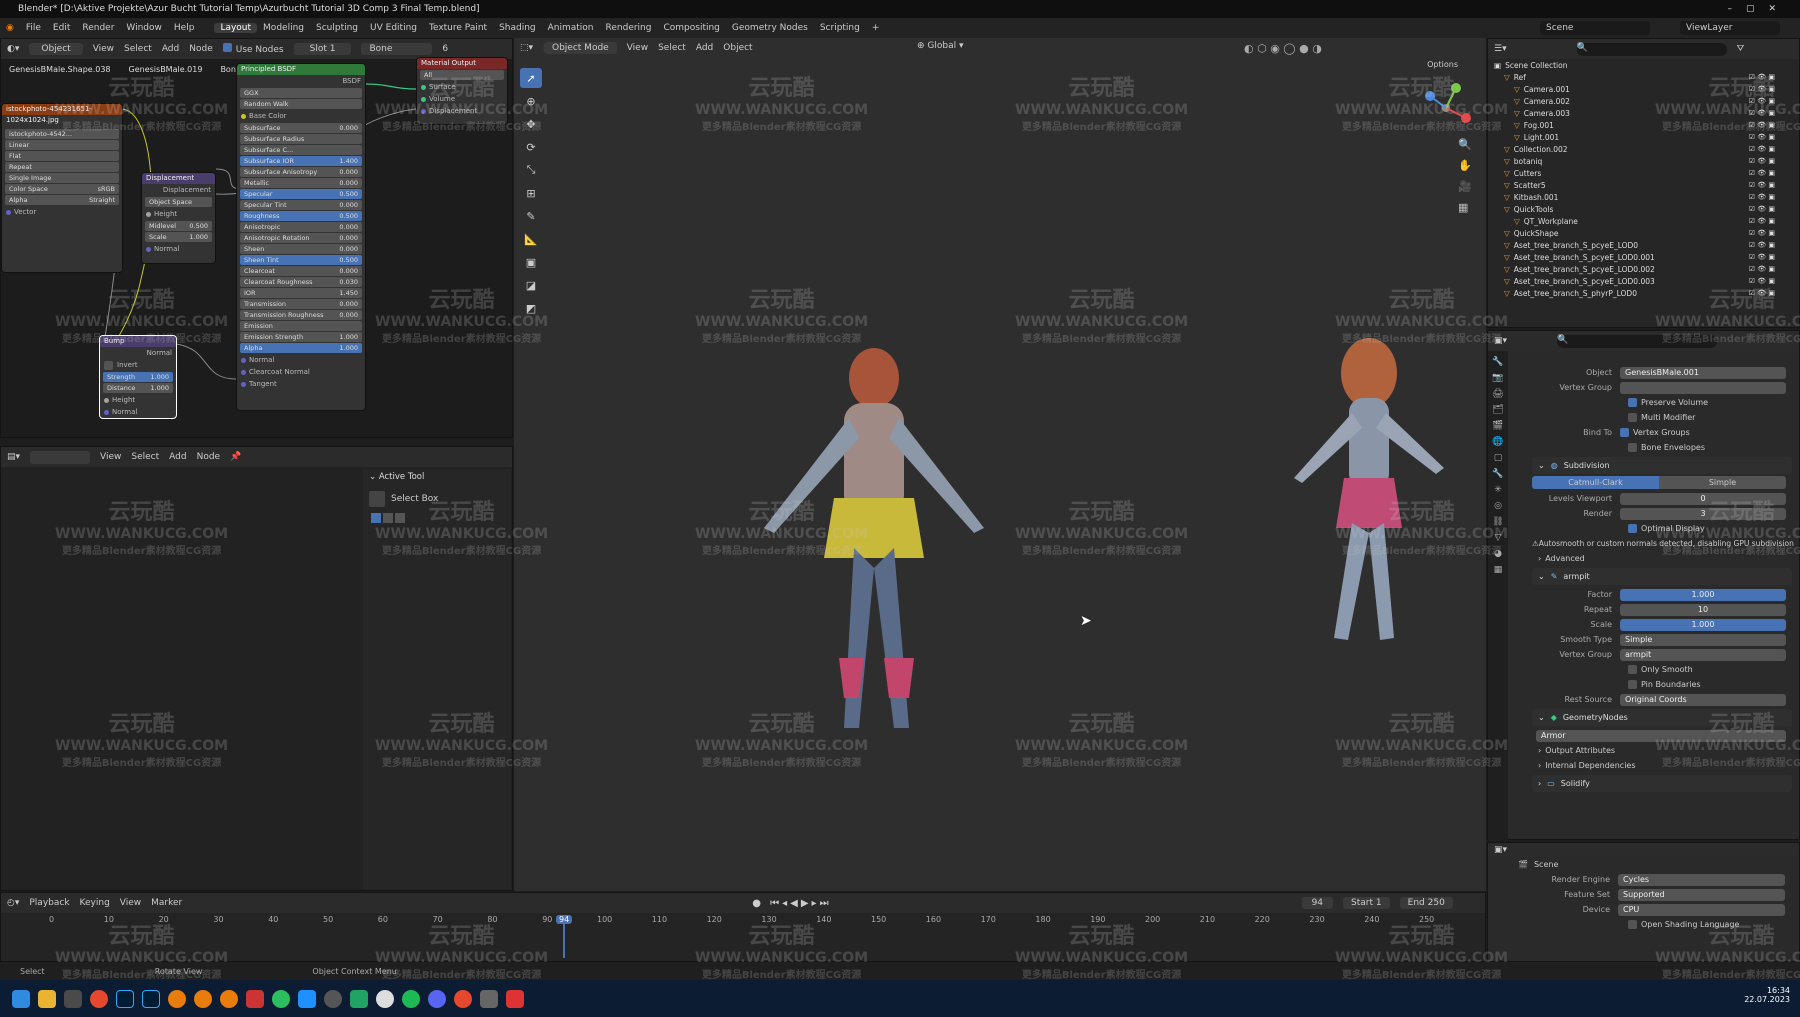 The image size is (1800, 1017). I want to click on outliner-search: 🔍, so click(1651, 49).